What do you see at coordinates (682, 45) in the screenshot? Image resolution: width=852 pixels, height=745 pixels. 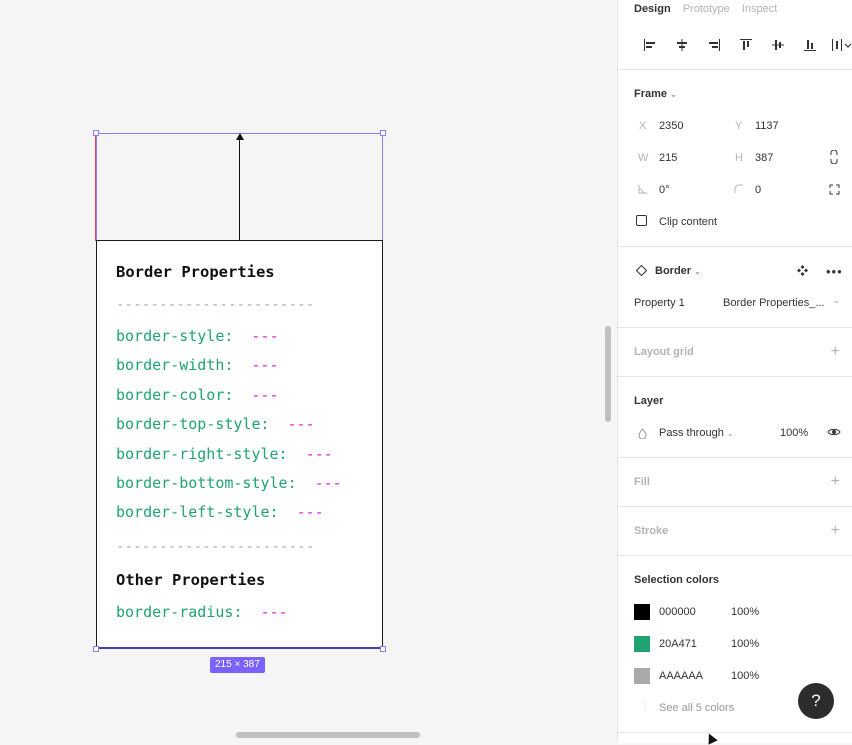 I see `align-horizontal-center-icon` at bounding box center [682, 45].